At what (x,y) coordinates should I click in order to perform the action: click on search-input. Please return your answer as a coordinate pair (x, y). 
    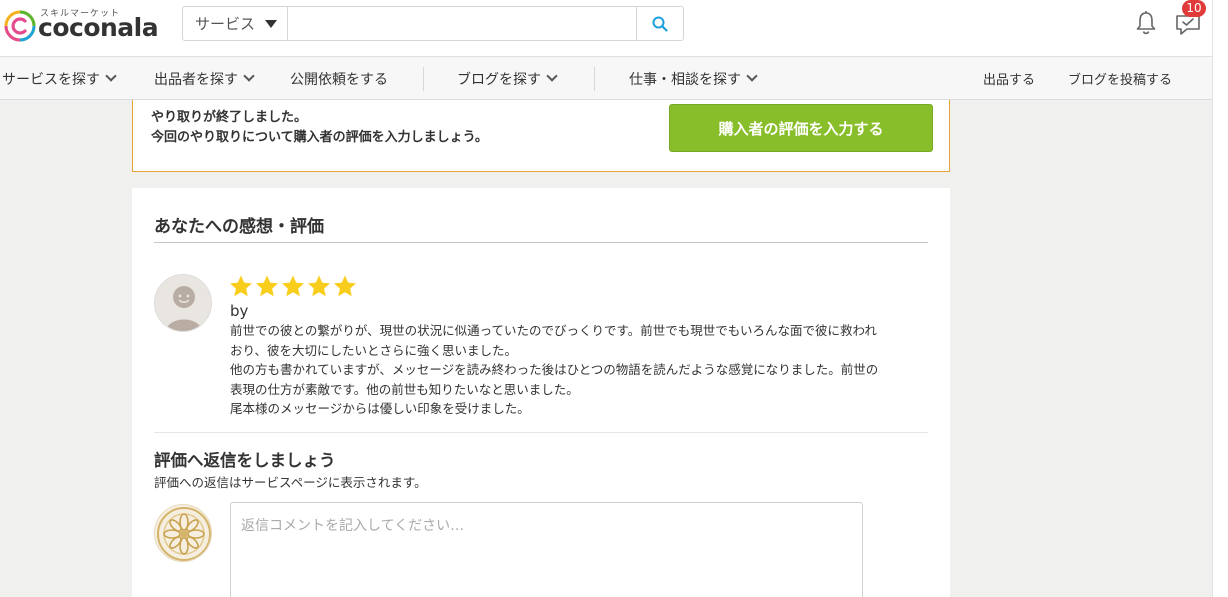
    Looking at the image, I should click on (463, 23).